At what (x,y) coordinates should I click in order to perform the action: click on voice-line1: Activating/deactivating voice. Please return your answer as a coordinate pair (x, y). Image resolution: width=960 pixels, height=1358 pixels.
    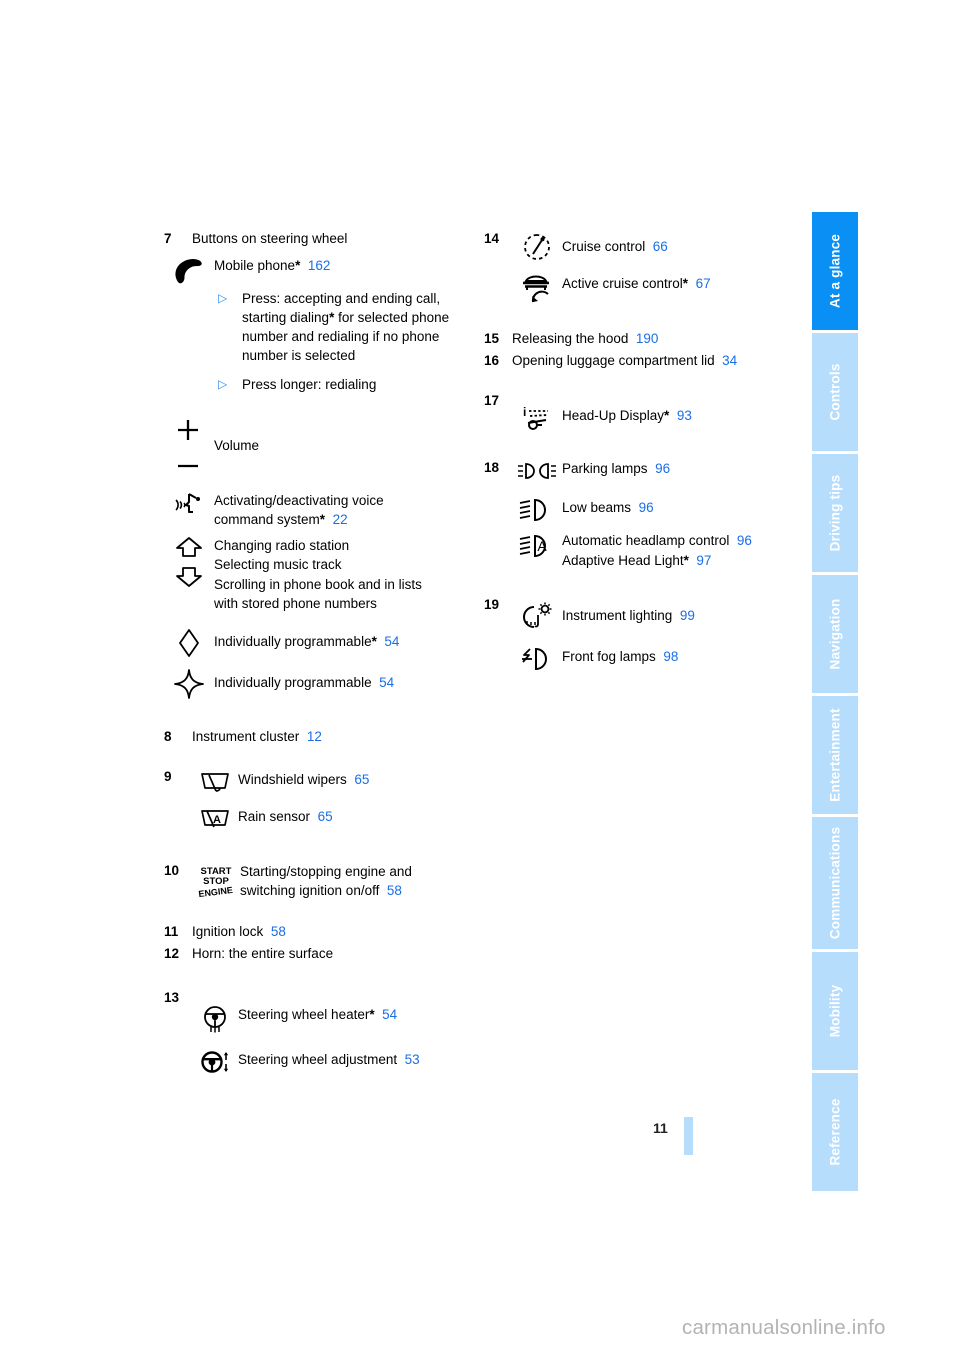
    Looking at the image, I should click on (299, 500).